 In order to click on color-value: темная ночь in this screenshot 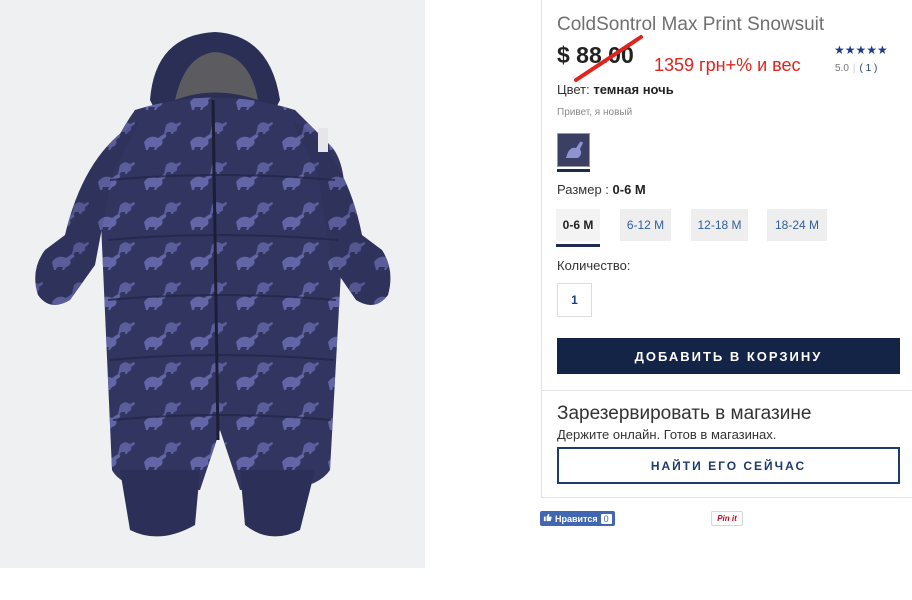, I will do `click(633, 89)`.